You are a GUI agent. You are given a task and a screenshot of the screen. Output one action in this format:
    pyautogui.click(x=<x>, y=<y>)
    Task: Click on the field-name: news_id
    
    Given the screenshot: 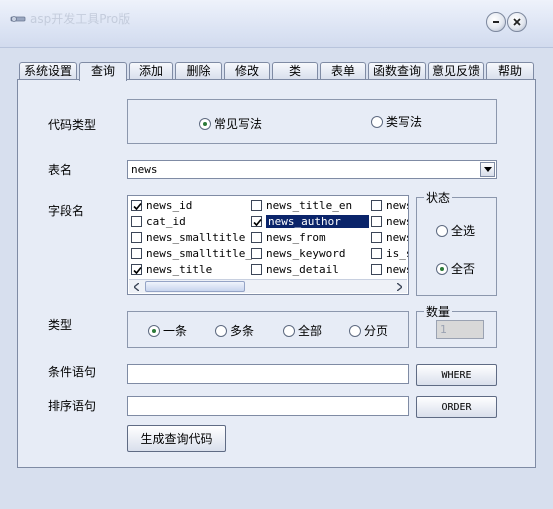 What is the action you would take?
    pyautogui.click(x=169, y=205)
    